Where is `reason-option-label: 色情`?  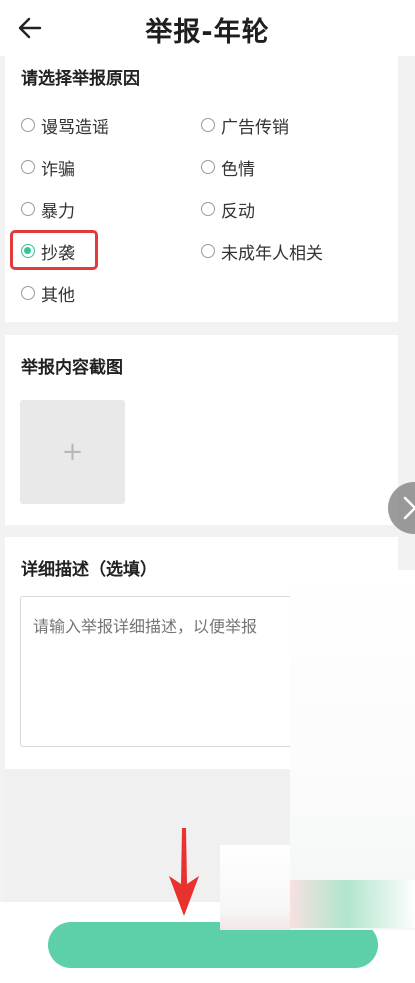 reason-option-label: 色情 is located at coordinates (238, 169).